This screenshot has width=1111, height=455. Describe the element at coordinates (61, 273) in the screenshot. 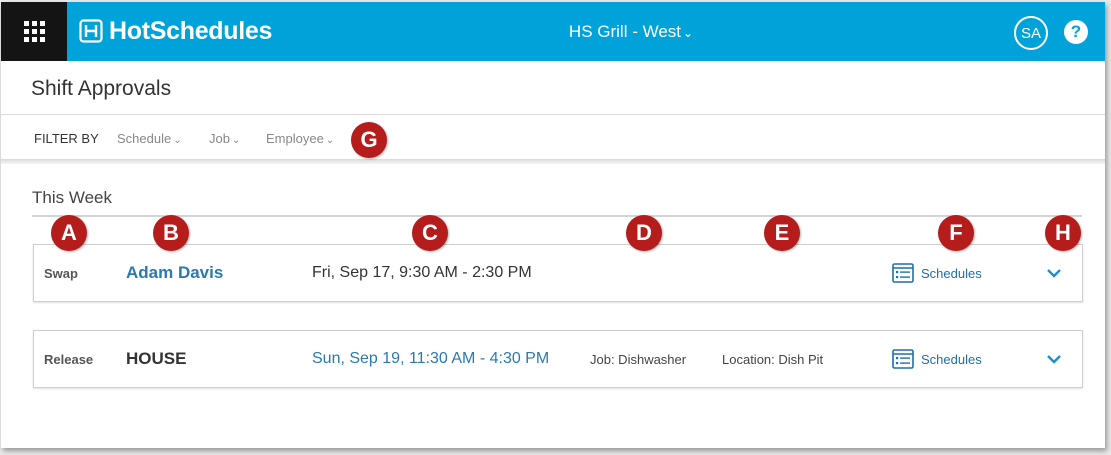

I see `request-type: Swap` at that location.